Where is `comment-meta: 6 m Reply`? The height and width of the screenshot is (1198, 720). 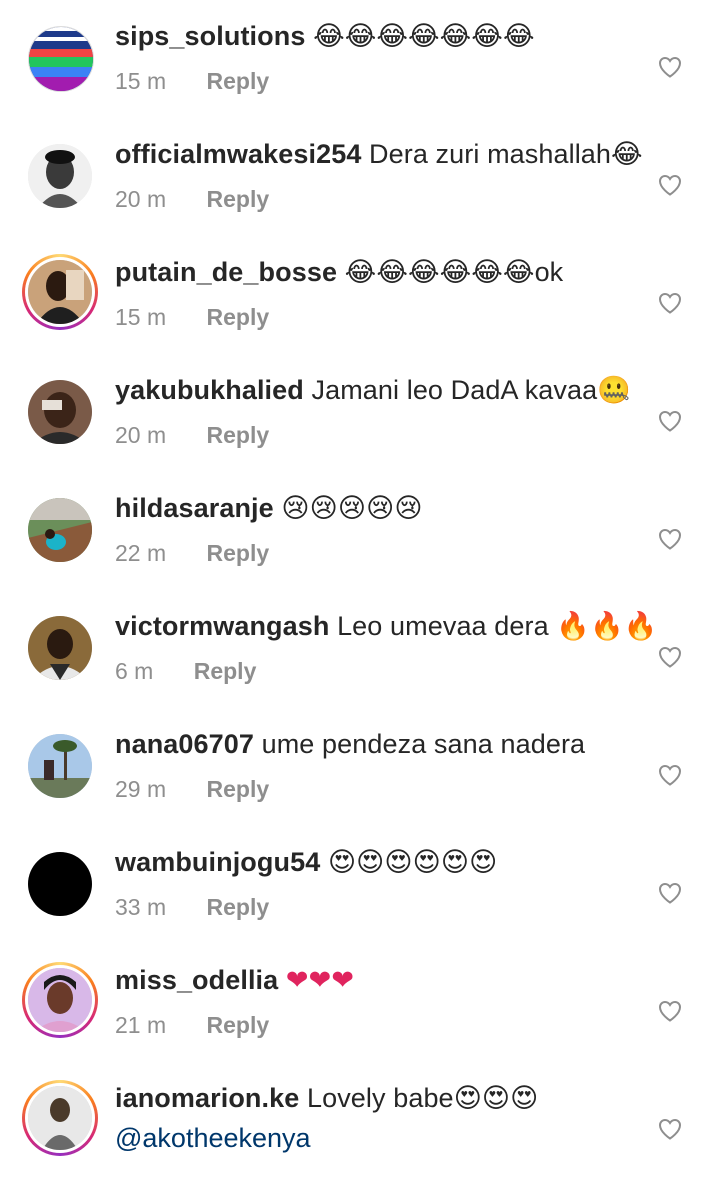
comment-meta: 6 m Reply is located at coordinates (185, 671).